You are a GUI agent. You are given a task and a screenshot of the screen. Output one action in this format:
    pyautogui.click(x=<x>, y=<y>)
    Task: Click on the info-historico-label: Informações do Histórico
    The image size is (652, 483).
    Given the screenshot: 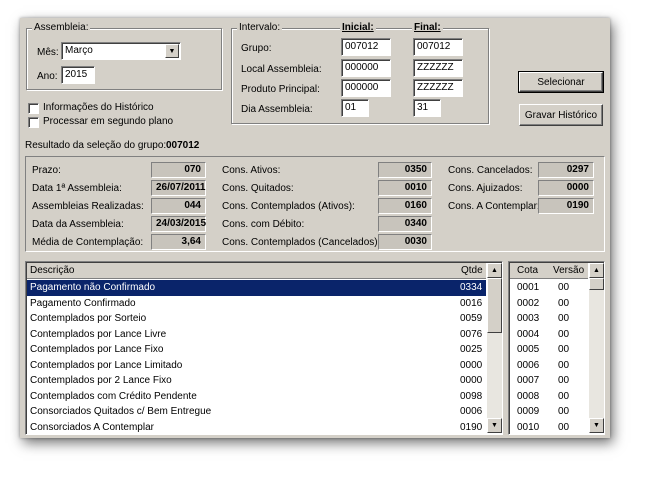 What is the action you would take?
    pyautogui.click(x=98, y=107)
    